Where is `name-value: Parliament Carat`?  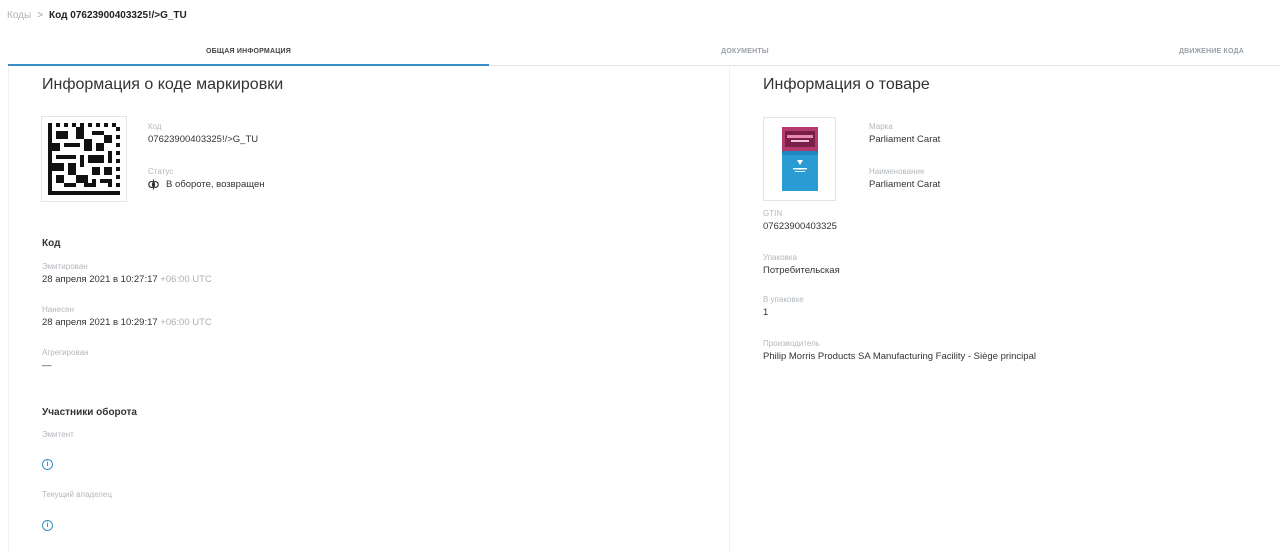
name-value: Parliament Carat is located at coordinates (905, 184).